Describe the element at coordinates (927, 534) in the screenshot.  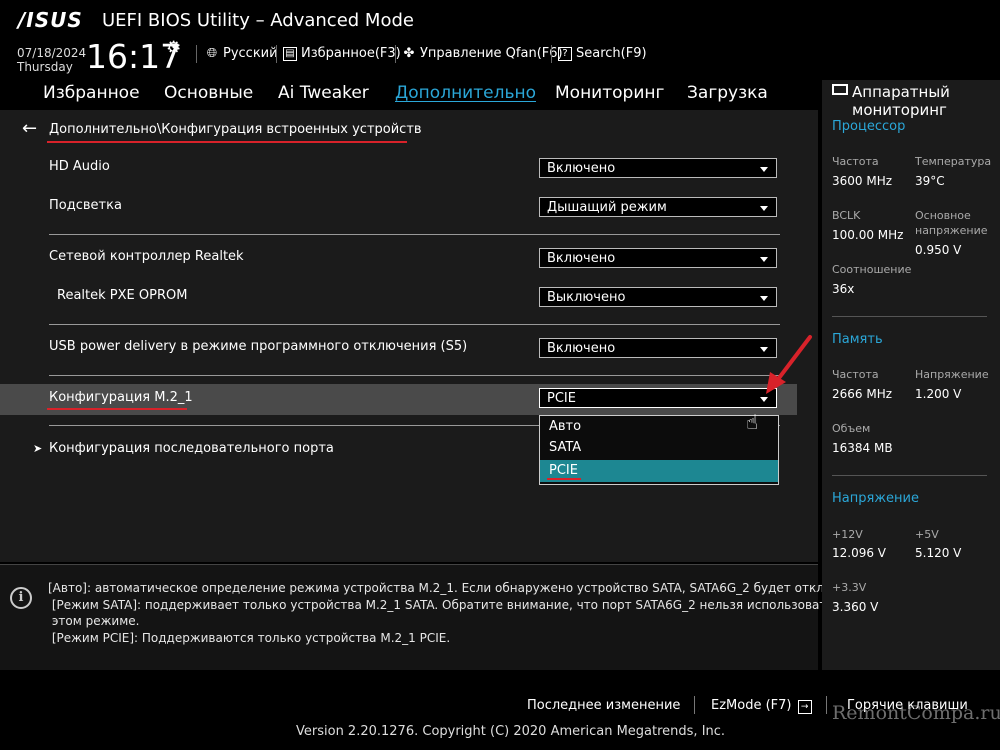
I see `v5-label: +5V` at that location.